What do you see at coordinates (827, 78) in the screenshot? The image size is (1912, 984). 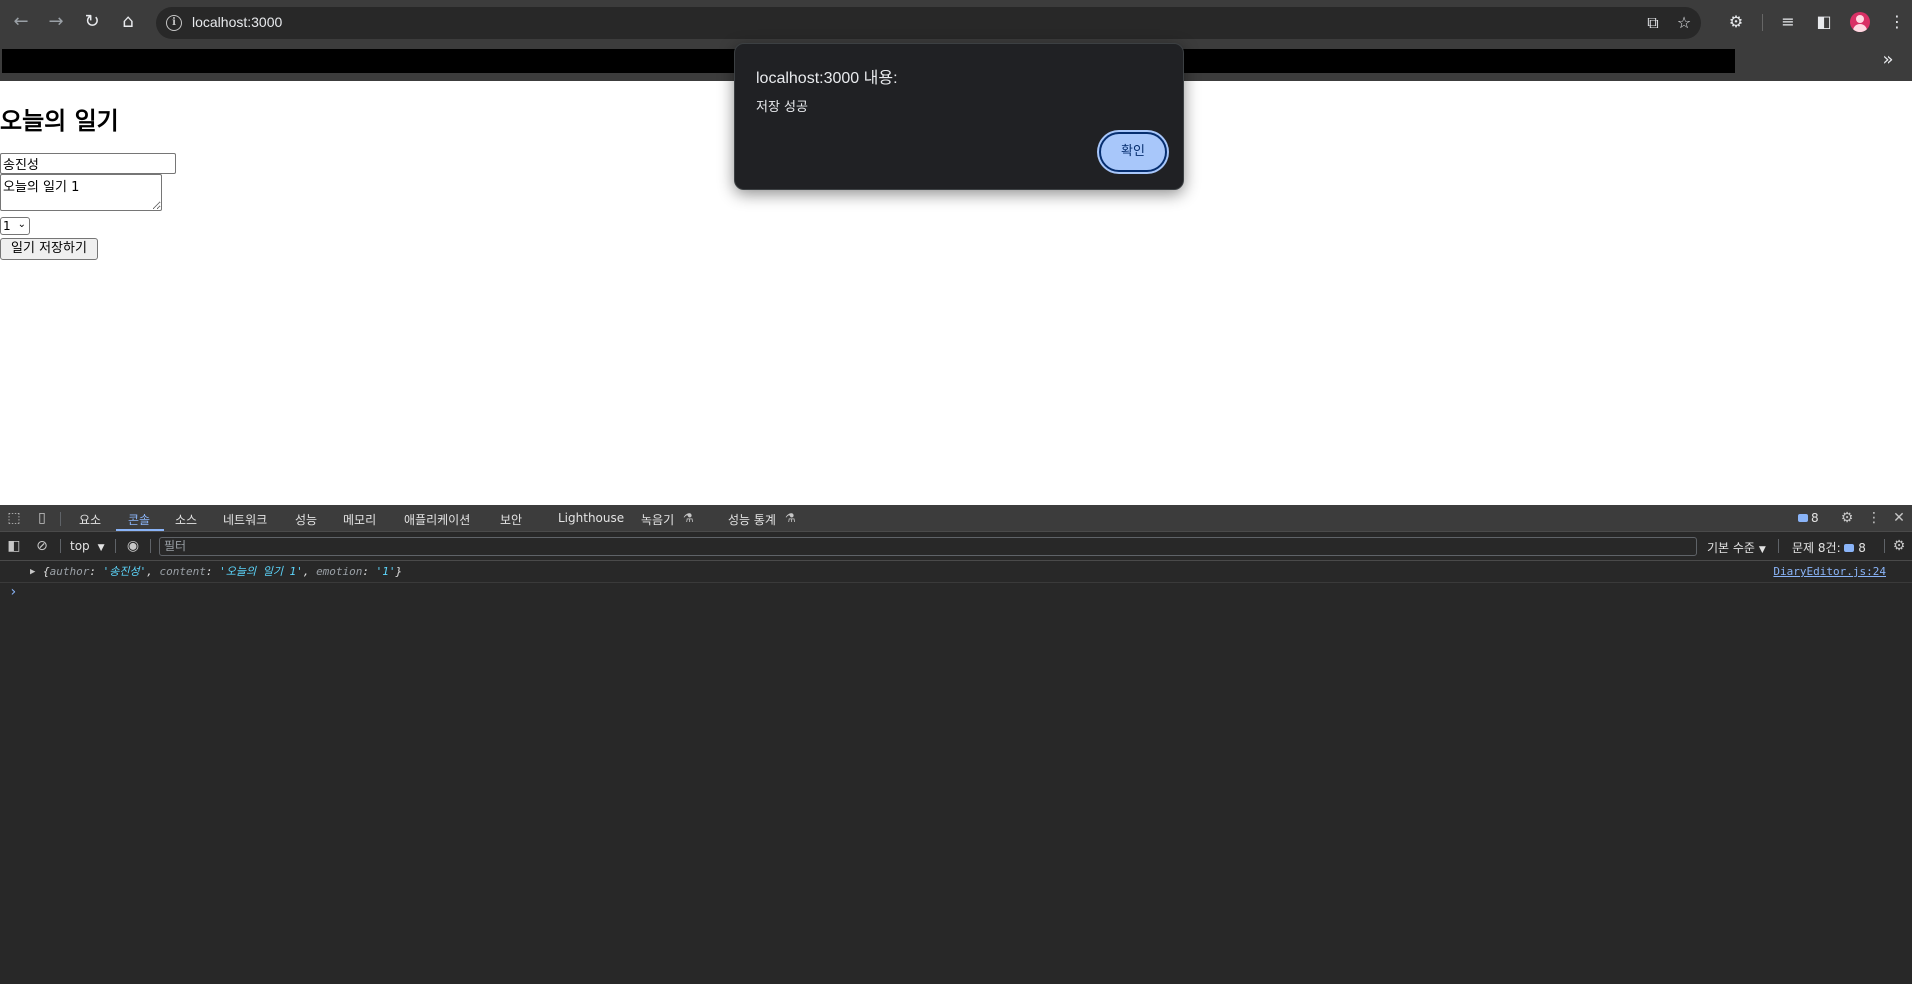 I see `dialog-title: localhost:3000 내용:` at bounding box center [827, 78].